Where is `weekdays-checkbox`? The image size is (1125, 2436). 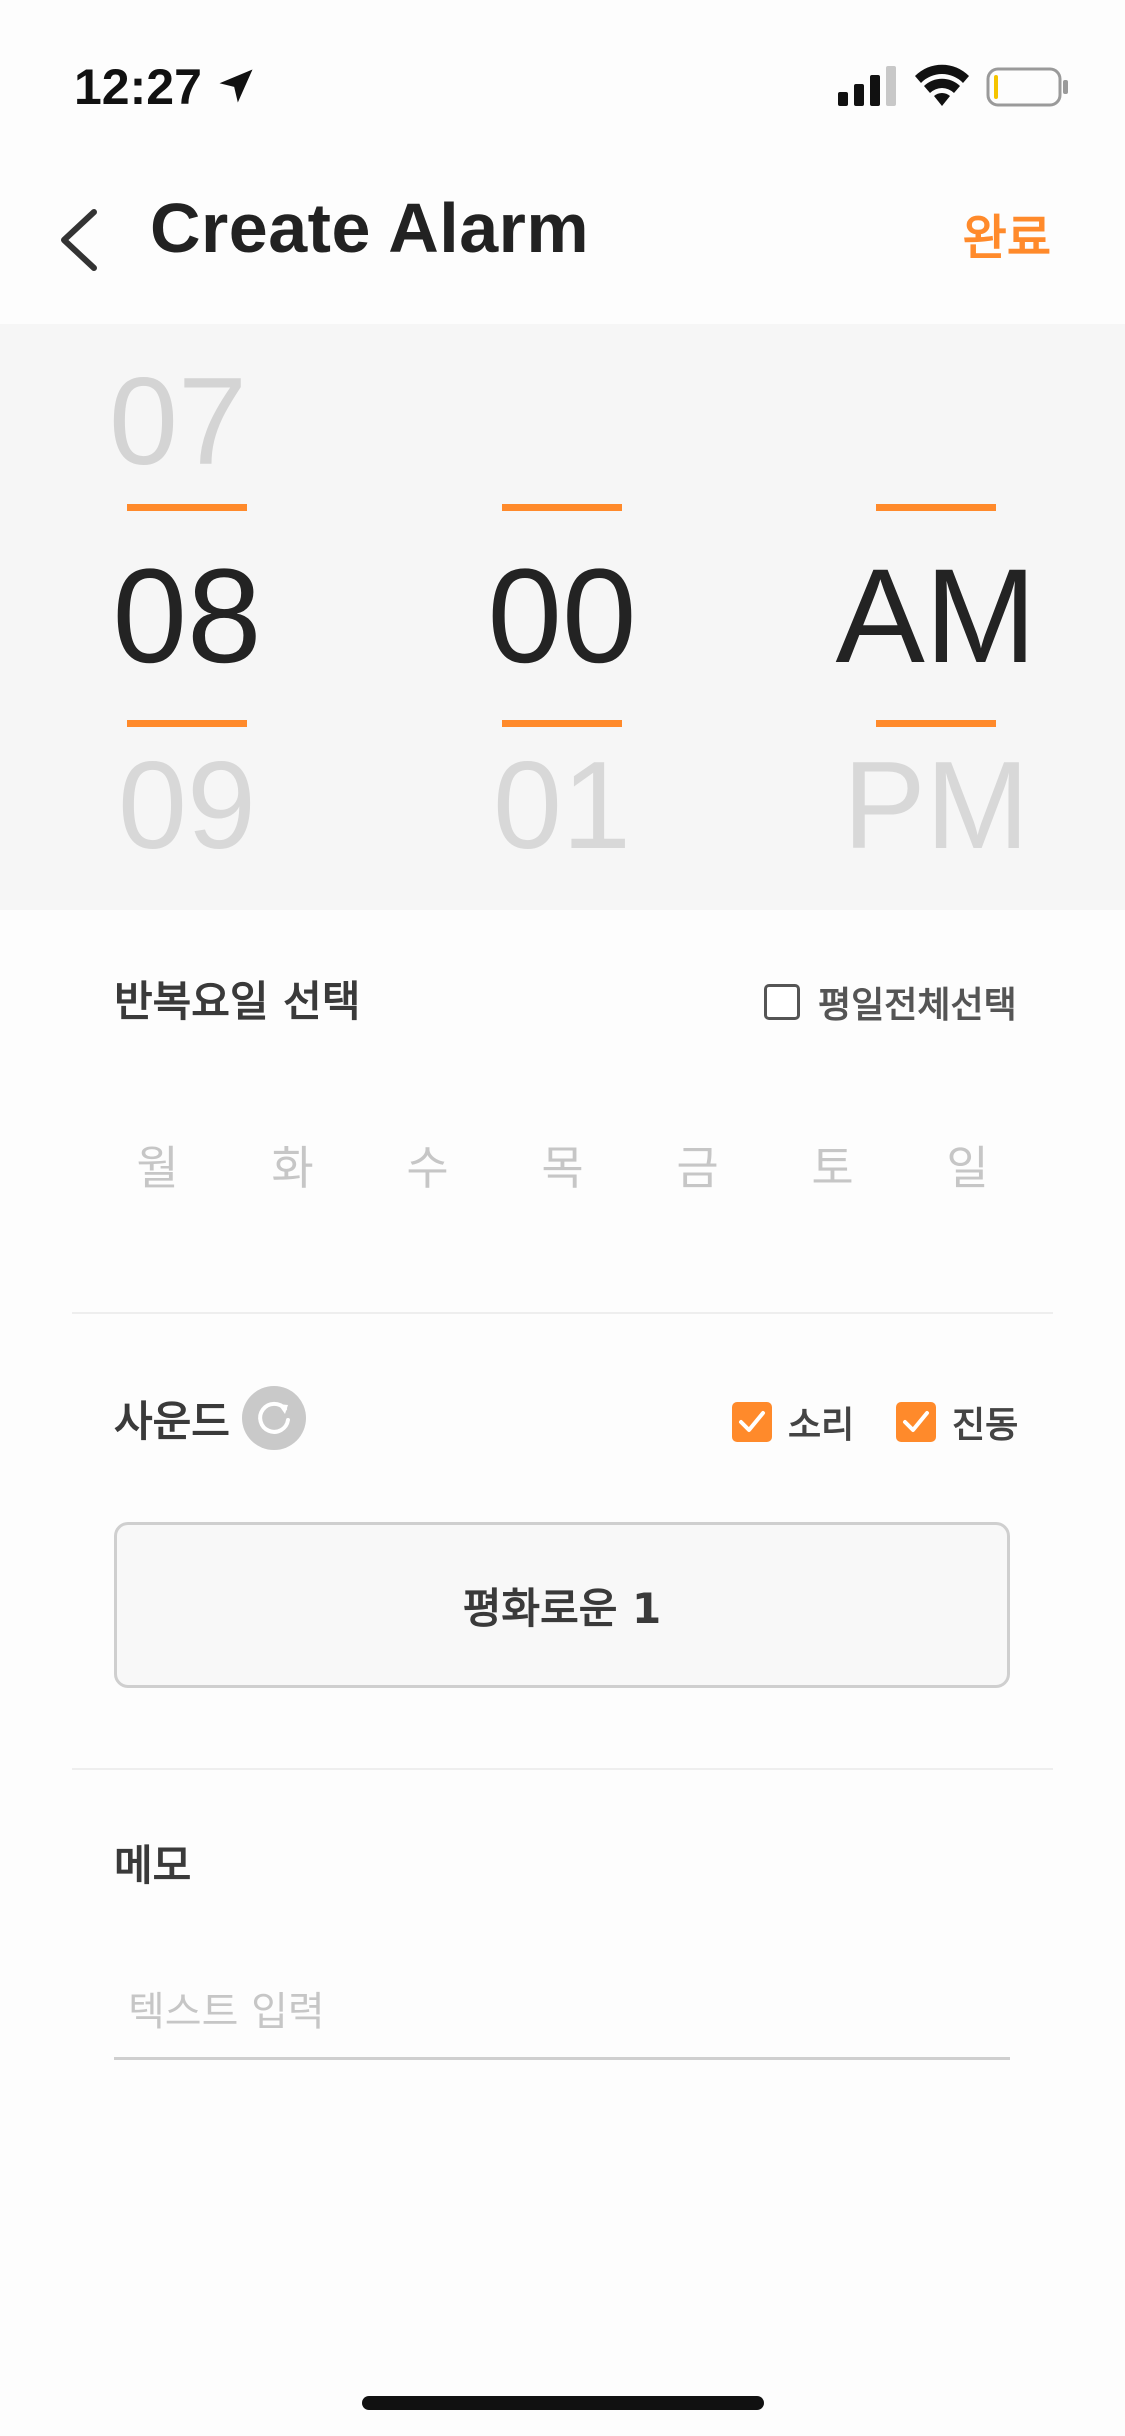
weekdays-checkbox is located at coordinates (782, 1002).